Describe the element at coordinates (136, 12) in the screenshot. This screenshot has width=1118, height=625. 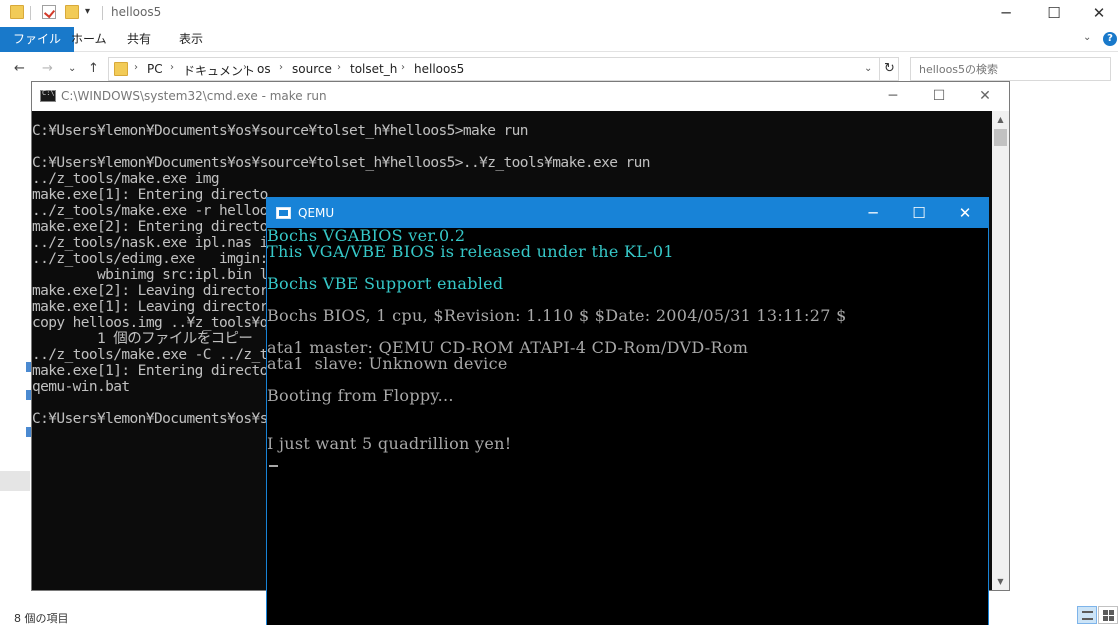
I see `window-title: helloos5` at that location.